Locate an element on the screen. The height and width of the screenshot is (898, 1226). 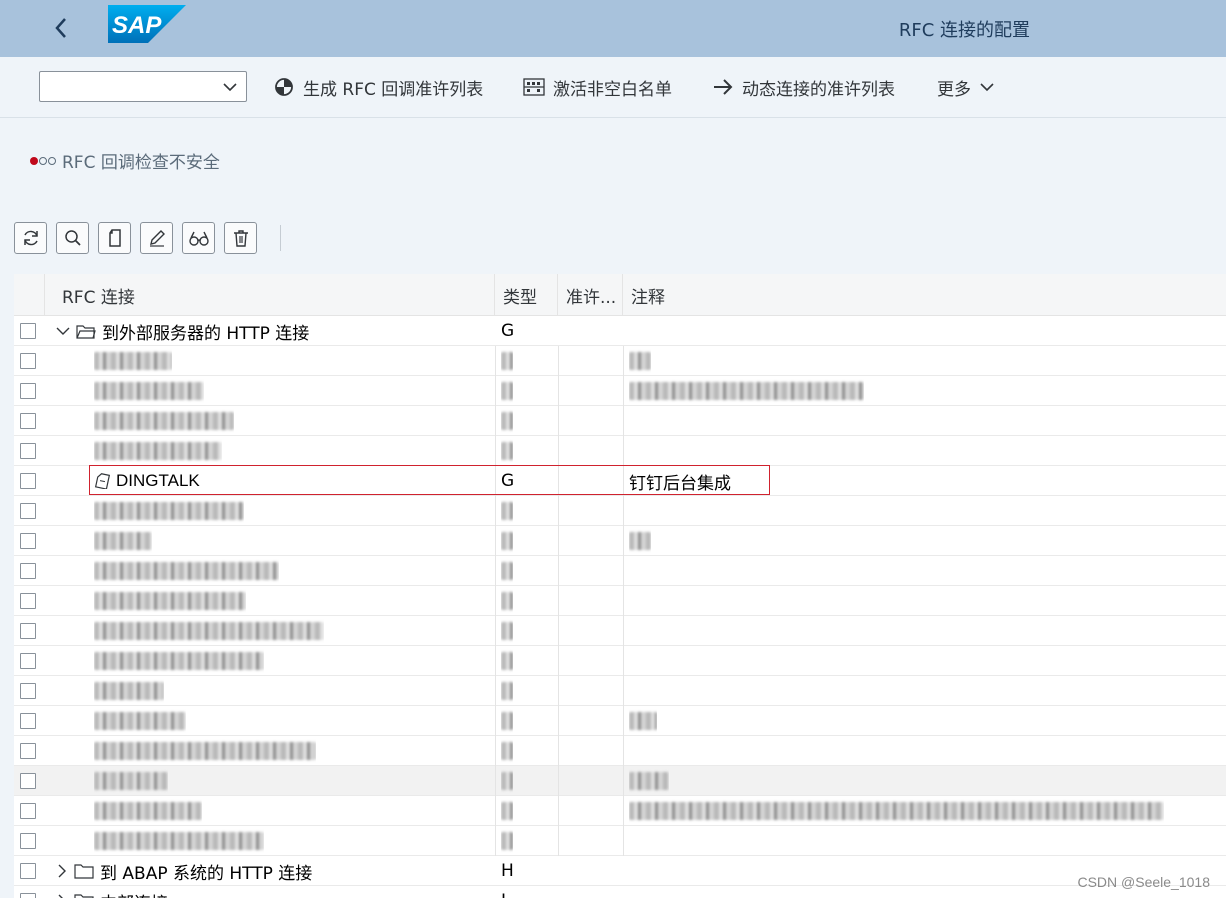
tree-group-row: 到 ABAP 系统的 HTTP 连接 H is located at coordinates (620, 871).